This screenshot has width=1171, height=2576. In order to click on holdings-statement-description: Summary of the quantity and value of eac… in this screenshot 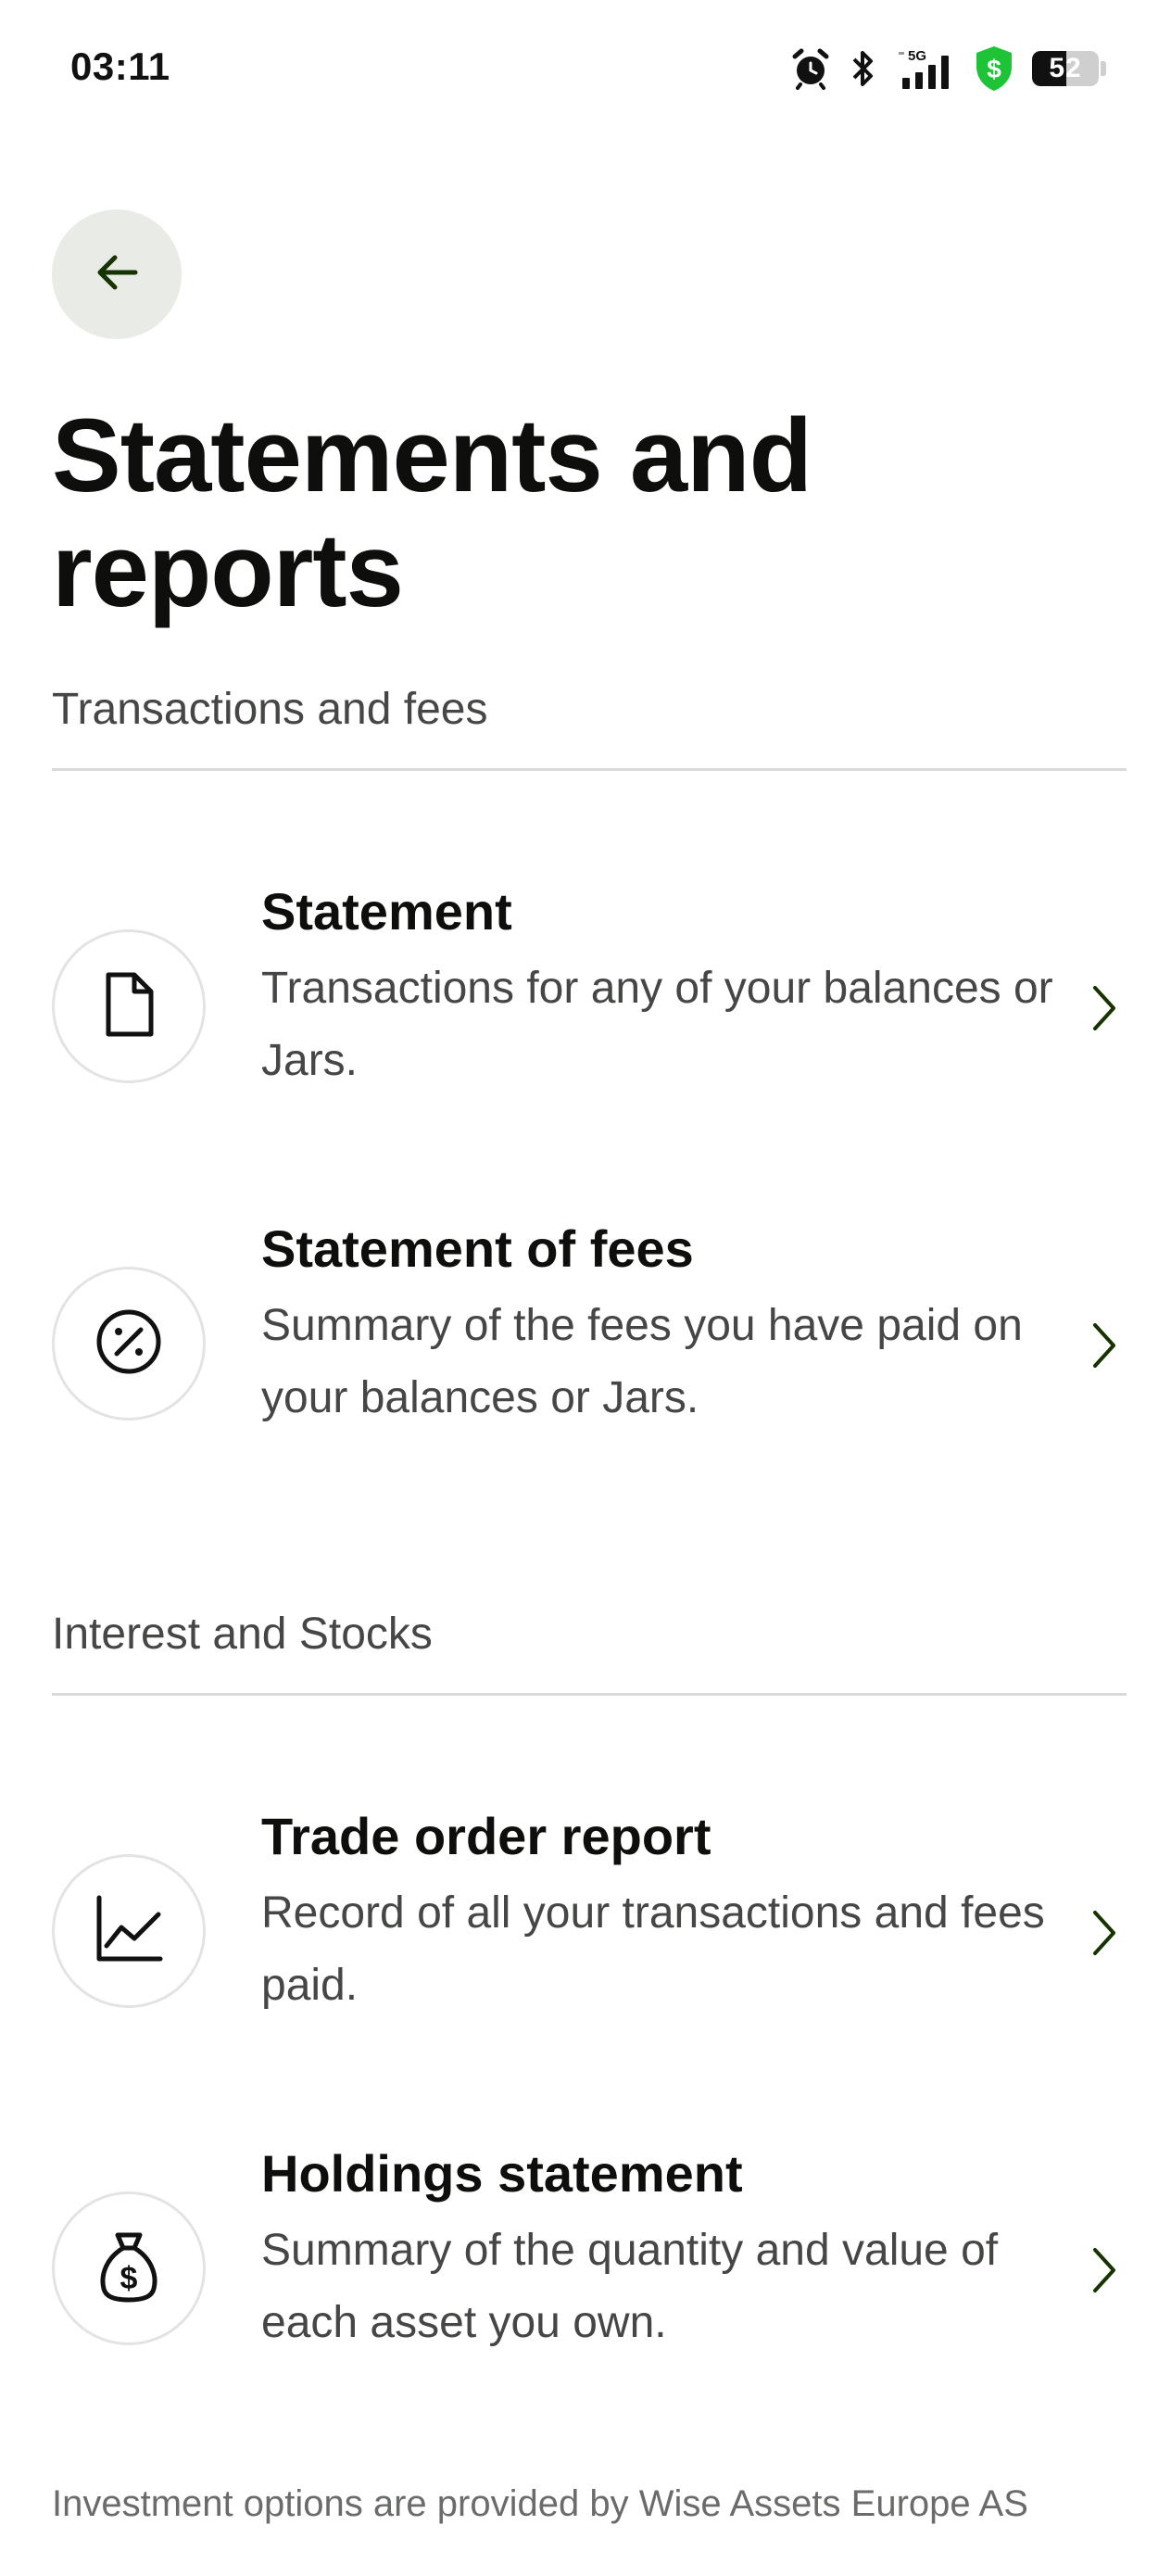, I will do `click(630, 2286)`.